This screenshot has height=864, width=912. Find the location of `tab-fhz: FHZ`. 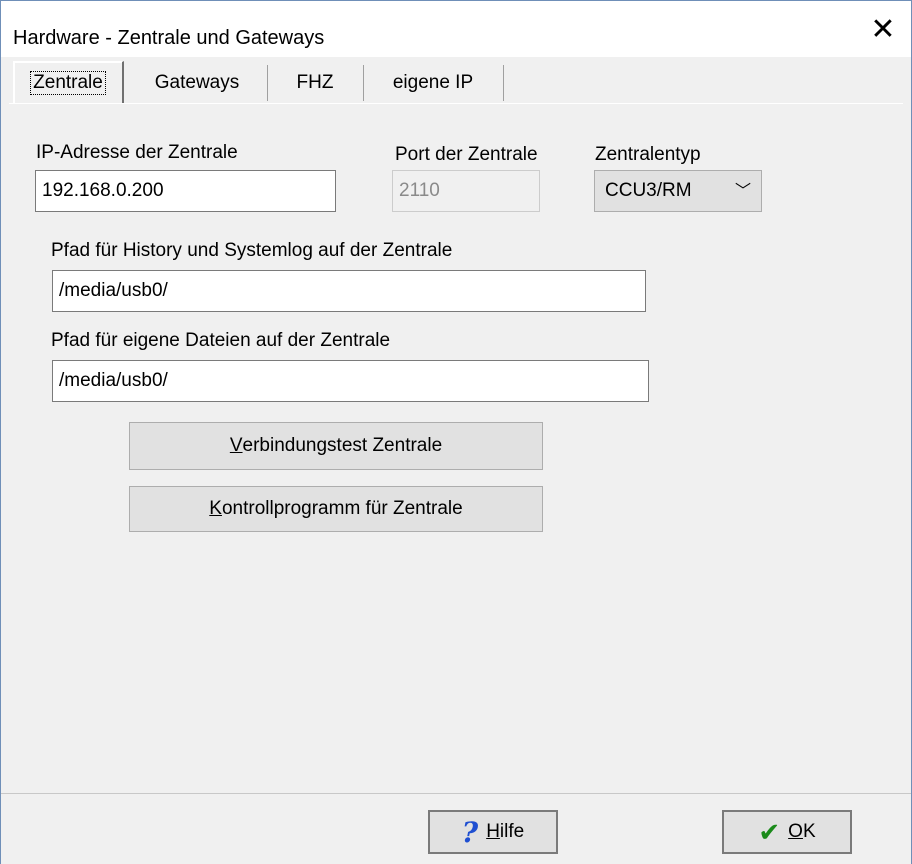

tab-fhz: FHZ is located at coordinates (315, 83).